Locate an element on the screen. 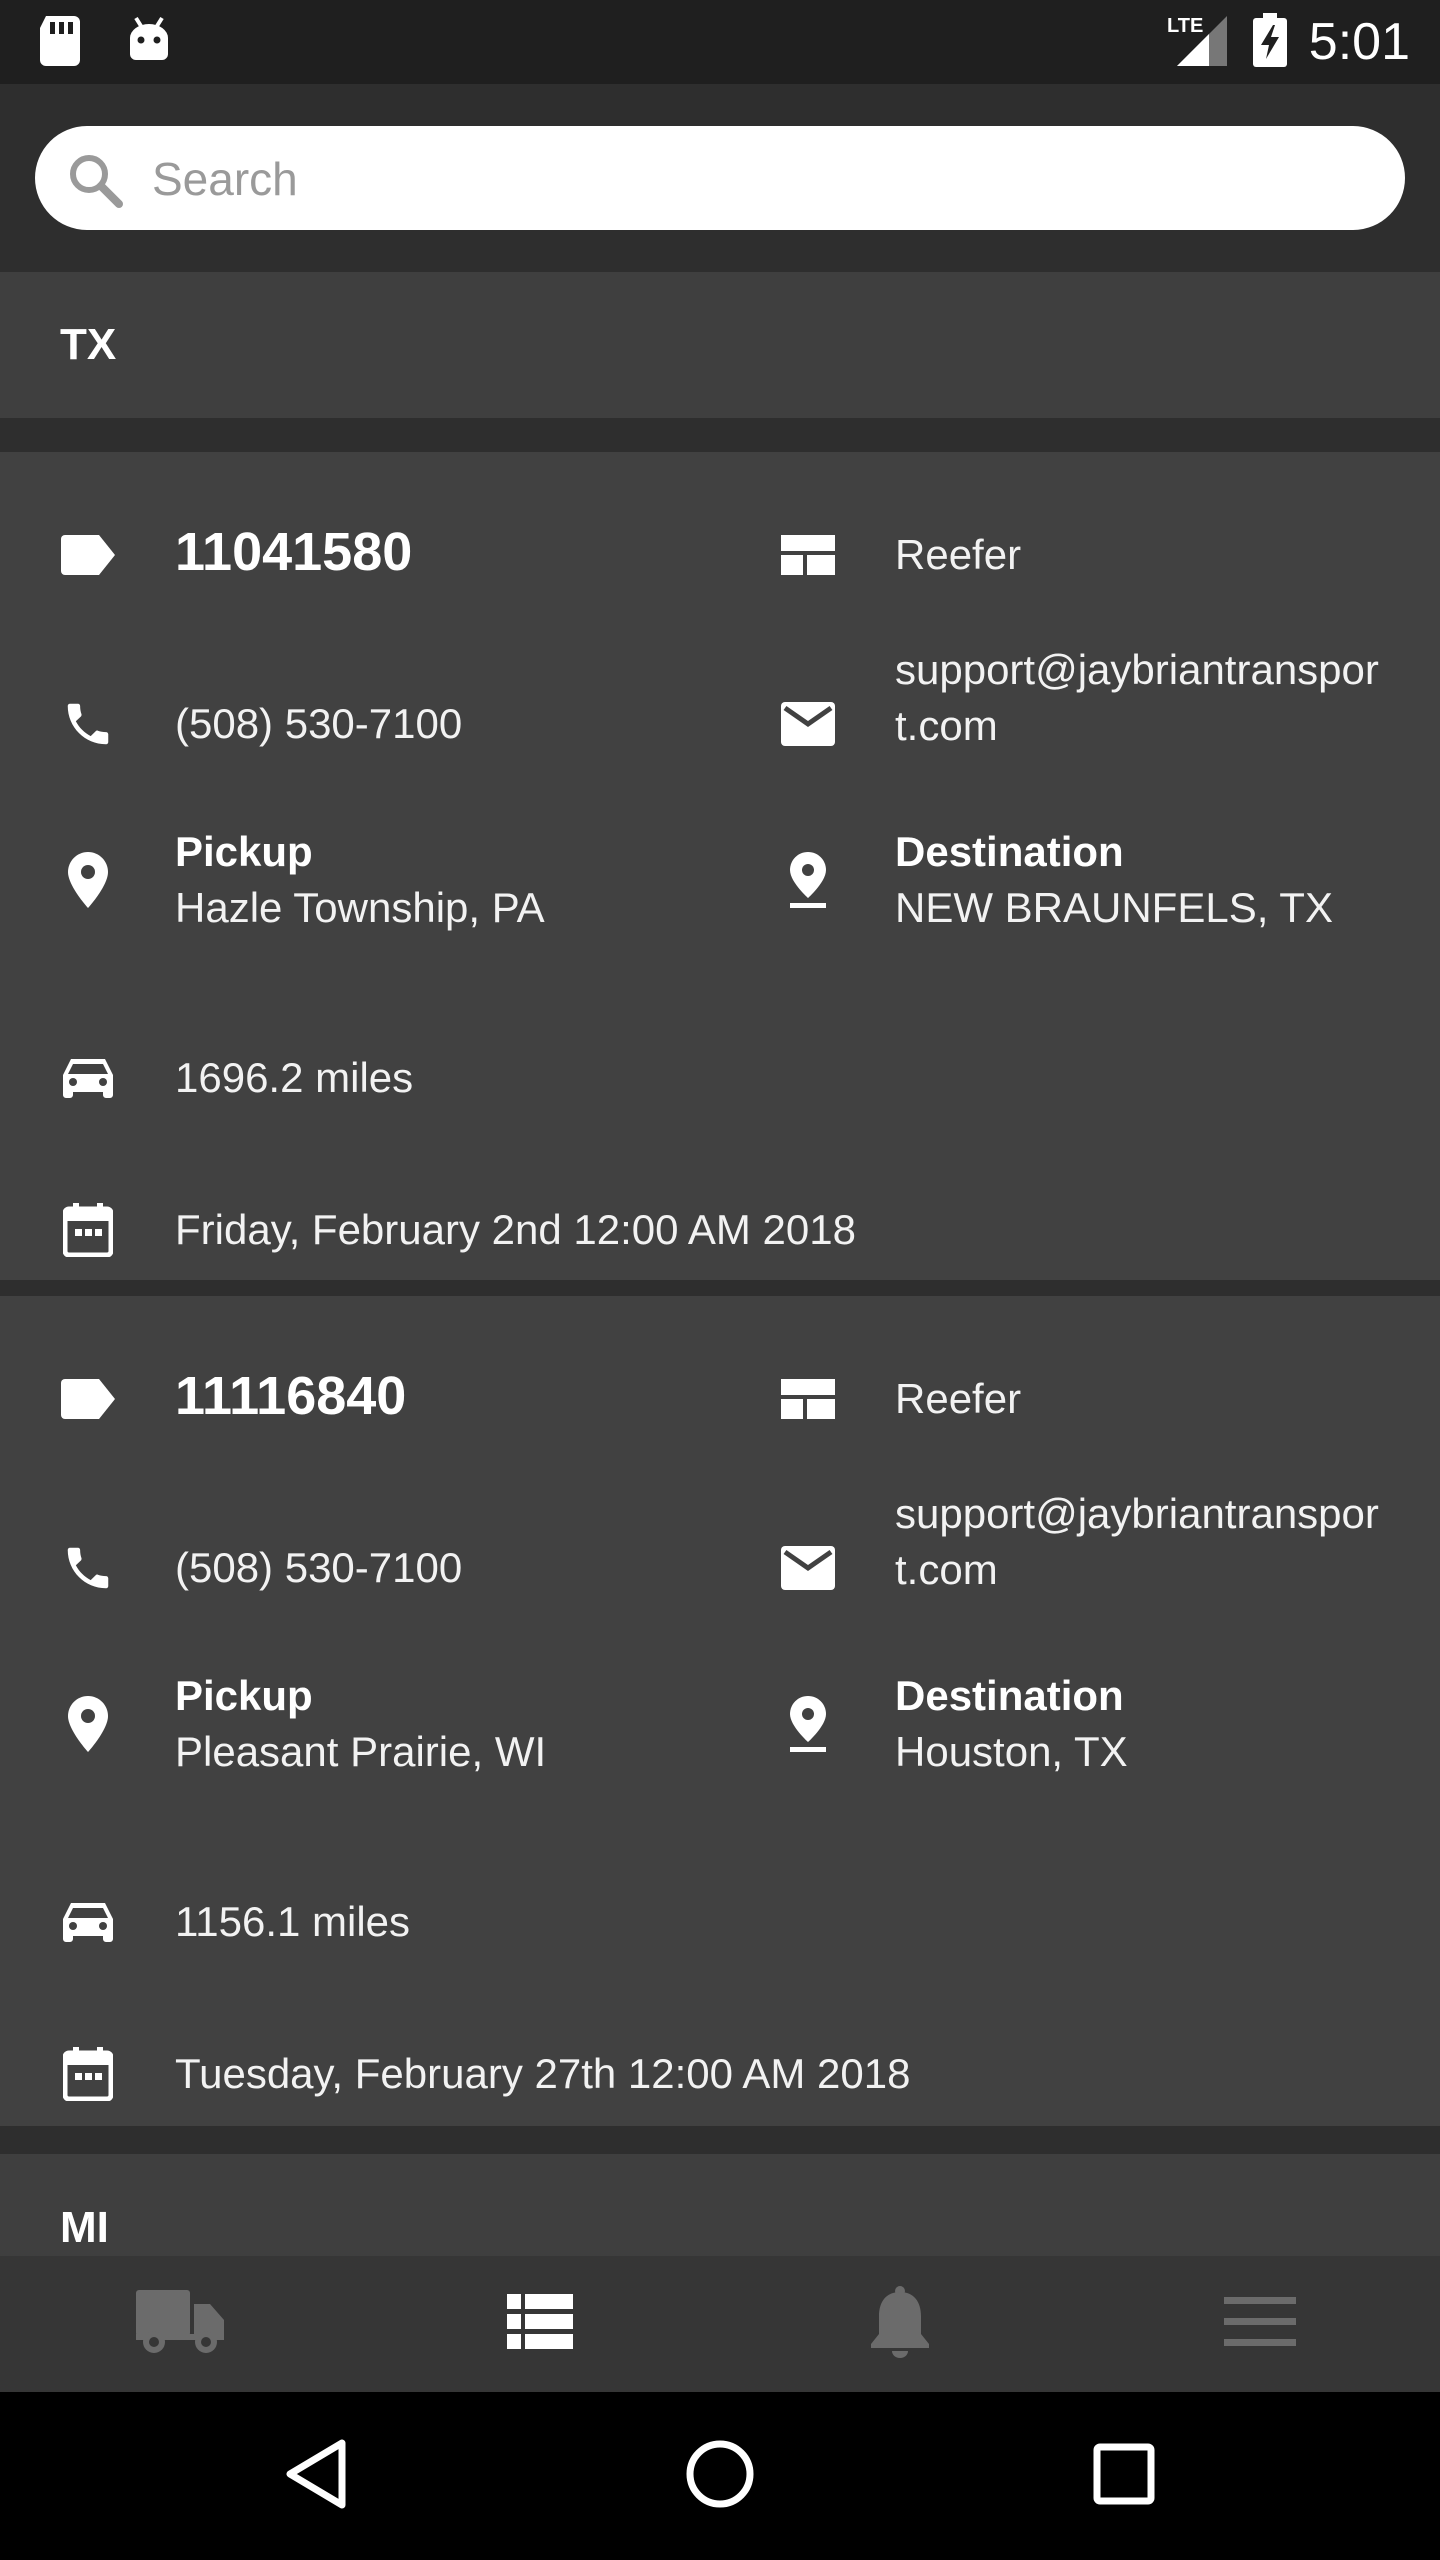 The width and height of the screenshot is (1440, 2560). back-triangle-icon is located at coordinates (316, 2476).